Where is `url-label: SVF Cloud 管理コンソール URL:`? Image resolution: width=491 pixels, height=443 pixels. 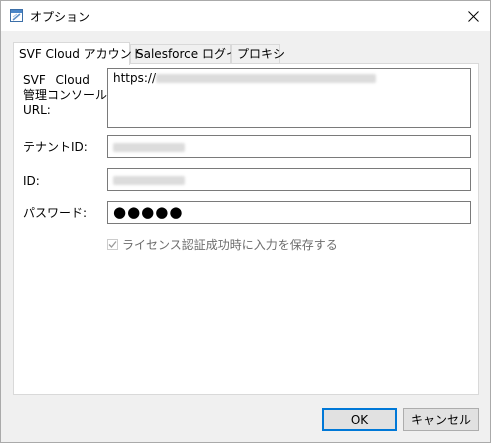 url-label: SVF Cloud 管理コンソール URL: is located at coordinates (65, 95).